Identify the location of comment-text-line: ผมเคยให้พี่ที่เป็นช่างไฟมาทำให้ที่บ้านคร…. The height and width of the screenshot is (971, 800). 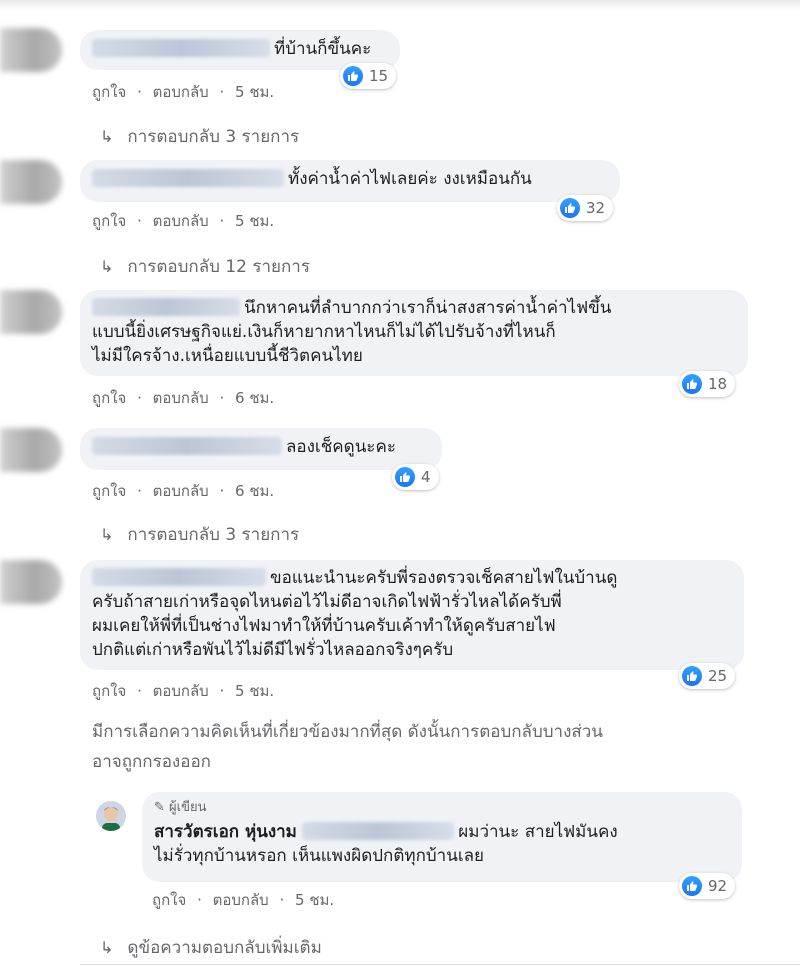
(324, 626).